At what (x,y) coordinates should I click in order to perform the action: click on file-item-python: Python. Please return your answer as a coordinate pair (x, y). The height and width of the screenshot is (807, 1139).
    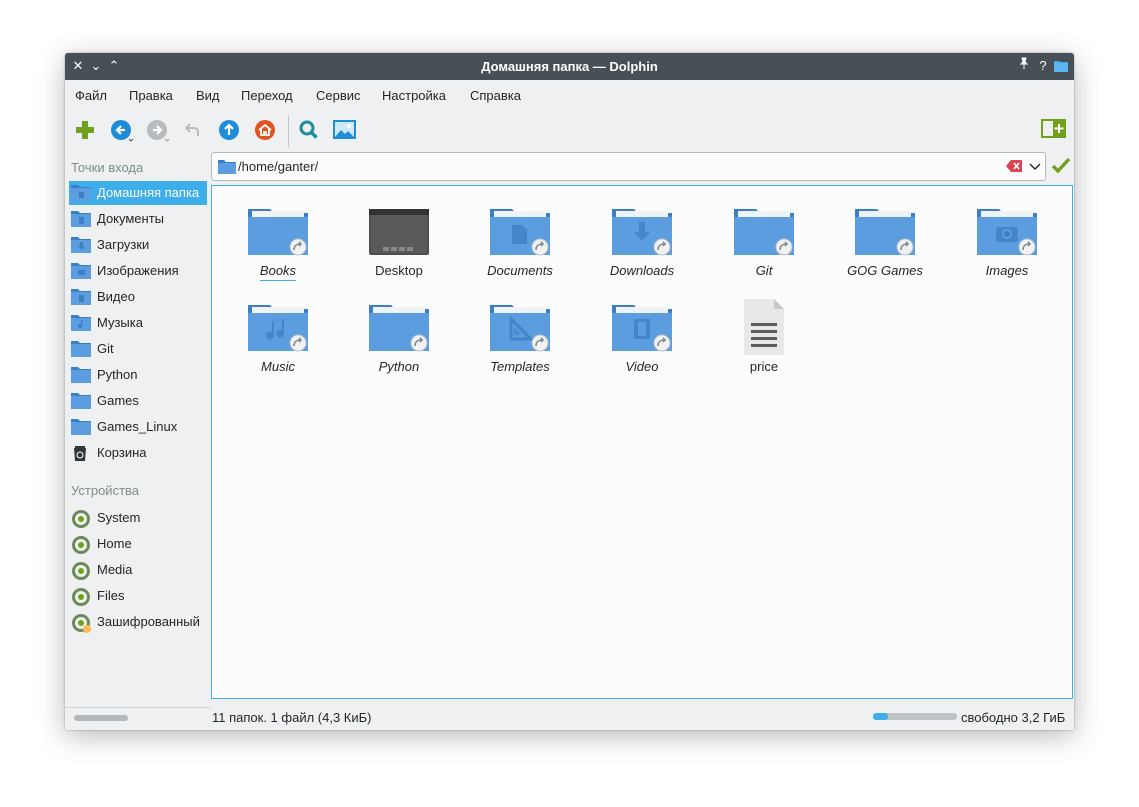
    Looking at the image, I should click on (399, 344).